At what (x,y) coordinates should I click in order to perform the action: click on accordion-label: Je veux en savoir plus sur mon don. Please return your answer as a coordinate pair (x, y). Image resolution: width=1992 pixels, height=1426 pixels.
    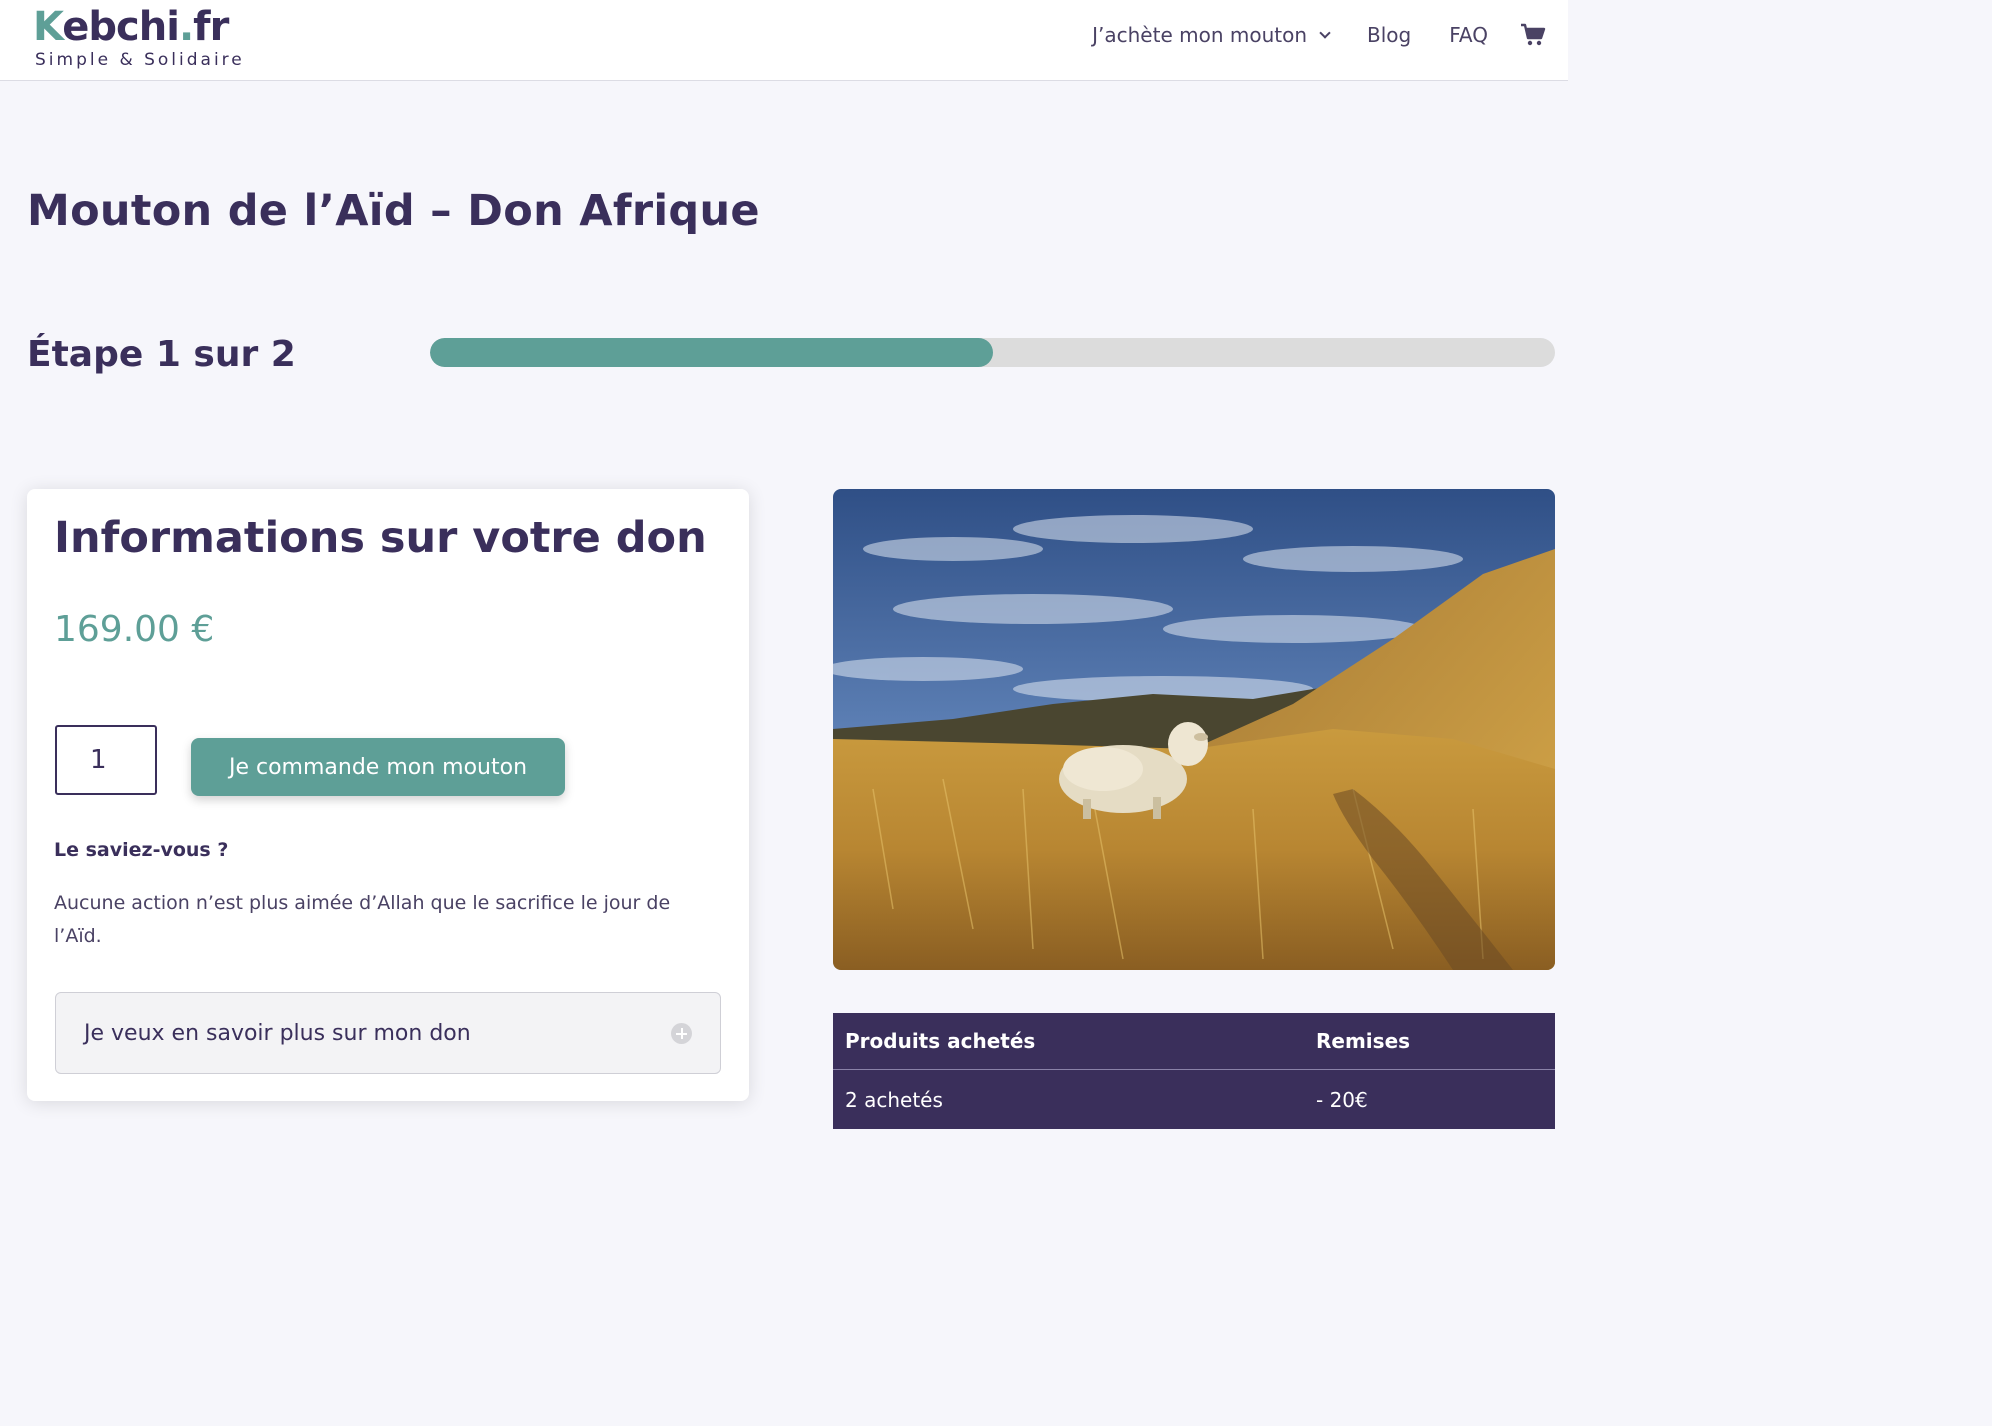
    Looking at the image, I should click on (277, 1033).